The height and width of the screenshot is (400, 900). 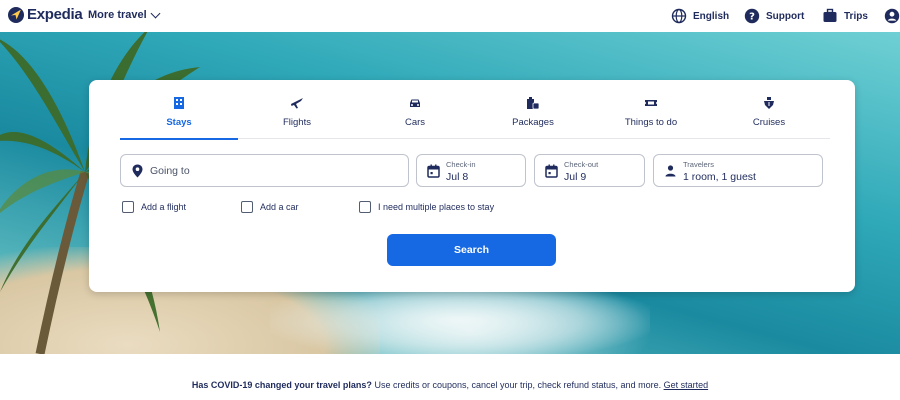 I want to click on more-travel-menu: More travel, so click(x=124, y=14).